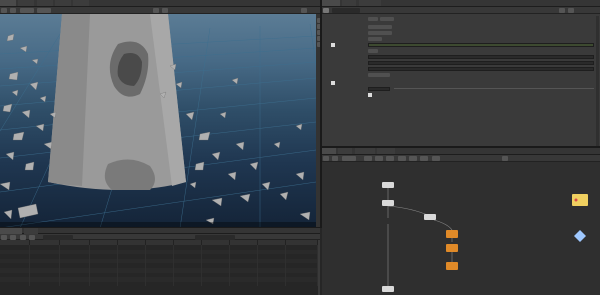 This screenshot has height=295, width=600. What do you see at coordinates (345, 151) in the screenshot?
I see `tab-tree-view` at bounding box center [345, 151].